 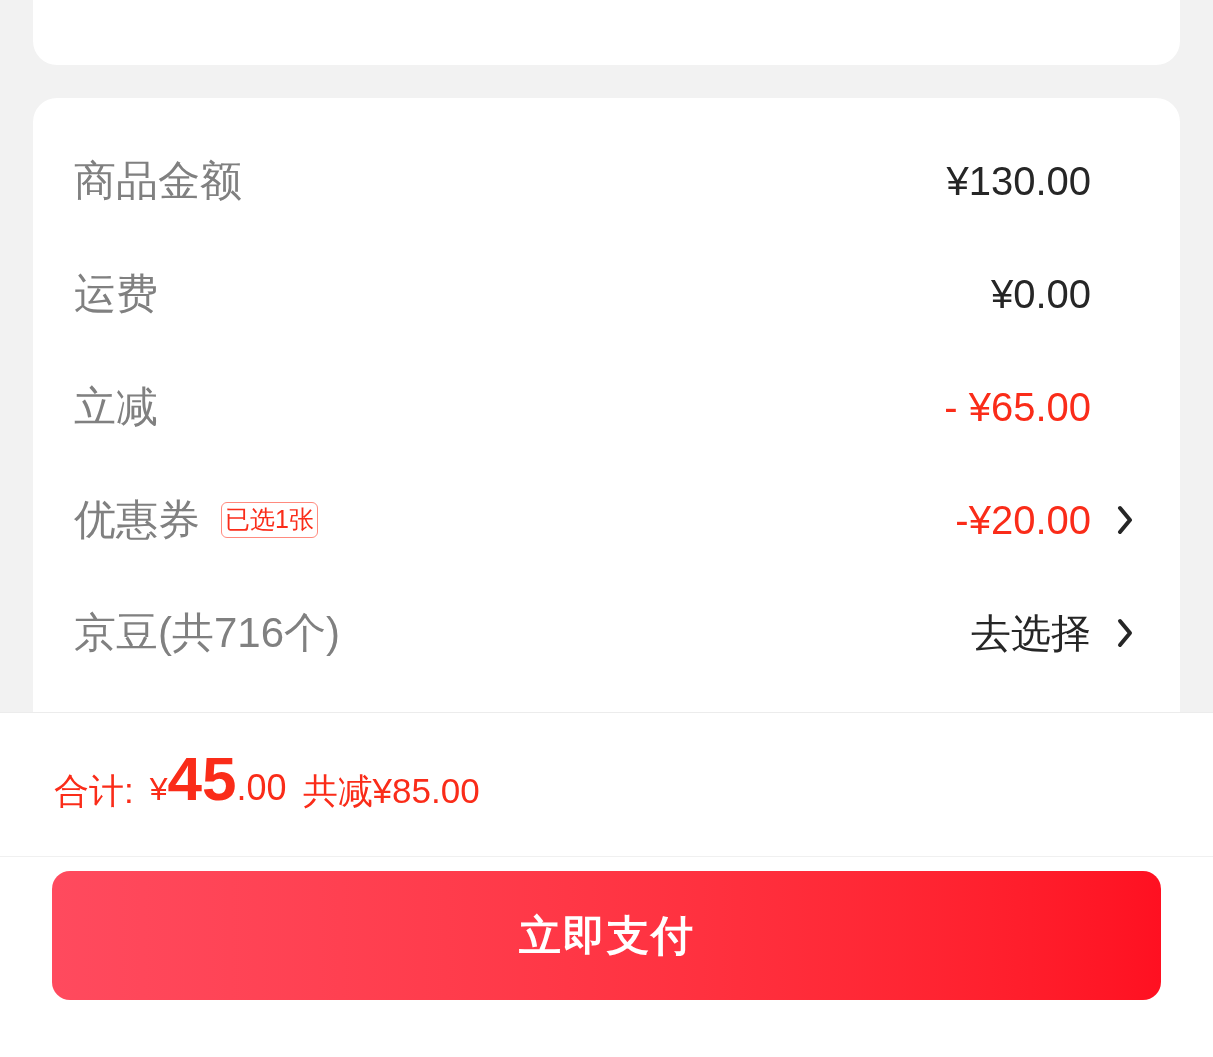 What do you see at coordinates (1040, 293) in the screenshot?
I see `amount-value: ¥0.00` at bounding box center [1040, 293].